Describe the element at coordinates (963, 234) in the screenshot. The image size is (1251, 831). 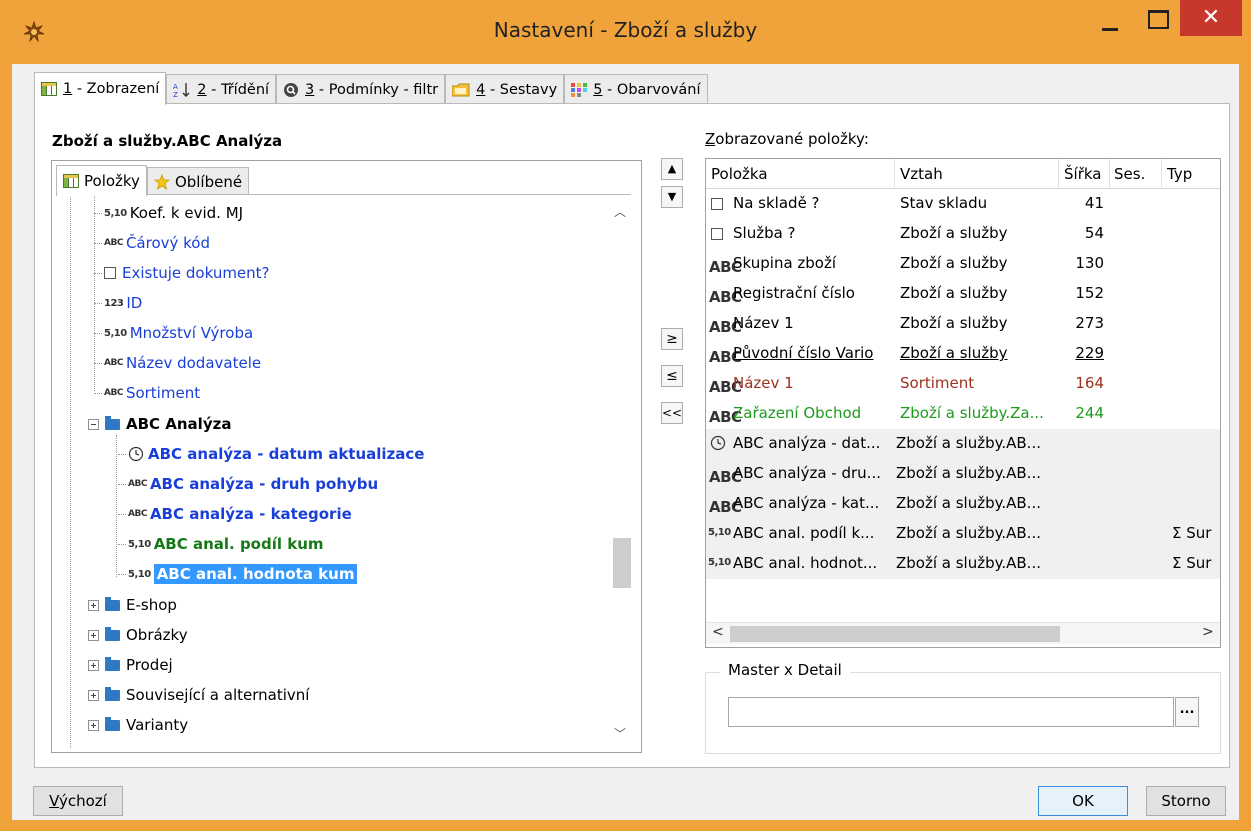
I see `table-row: Služba ? Zboží a služby 54` at that location.